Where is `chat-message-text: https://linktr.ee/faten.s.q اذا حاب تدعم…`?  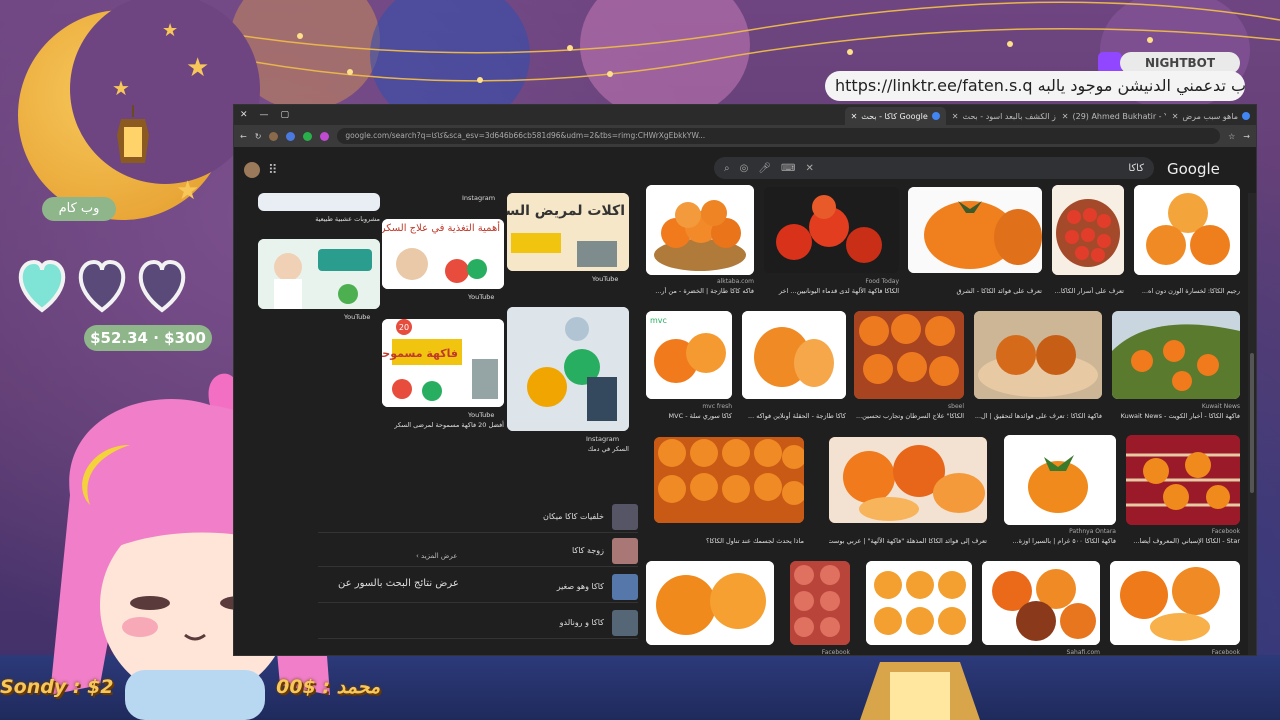
chat-message-text: https://linktr.ee/faten.s.q اذا حاب تدعم… is located at coordinates (1040, 85).